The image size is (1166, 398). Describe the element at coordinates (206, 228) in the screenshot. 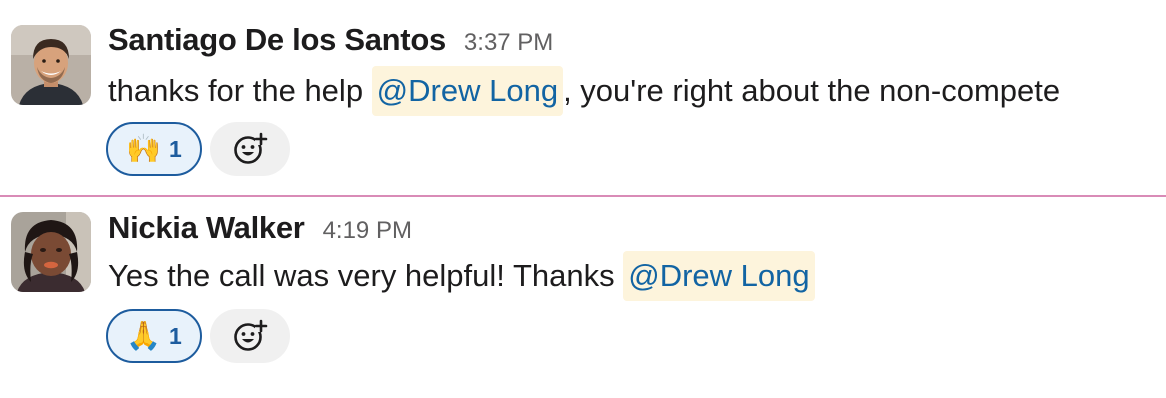

I see `sender-name: Nickia Walker` at that location.